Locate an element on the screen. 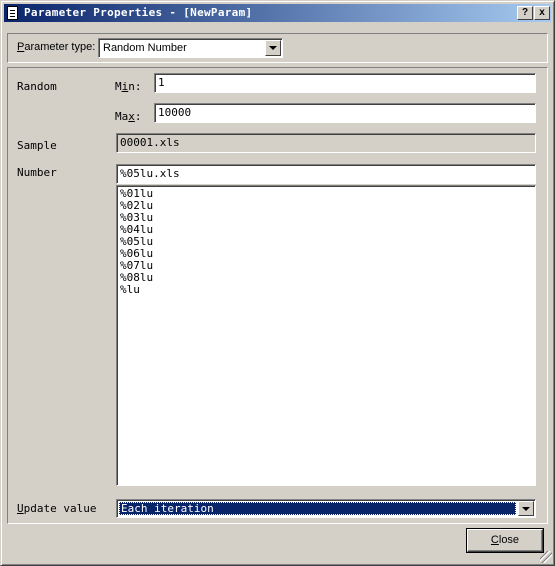 This screenshot has width=555, height=566. min-field: 1 is located at coordinates (345, 83).